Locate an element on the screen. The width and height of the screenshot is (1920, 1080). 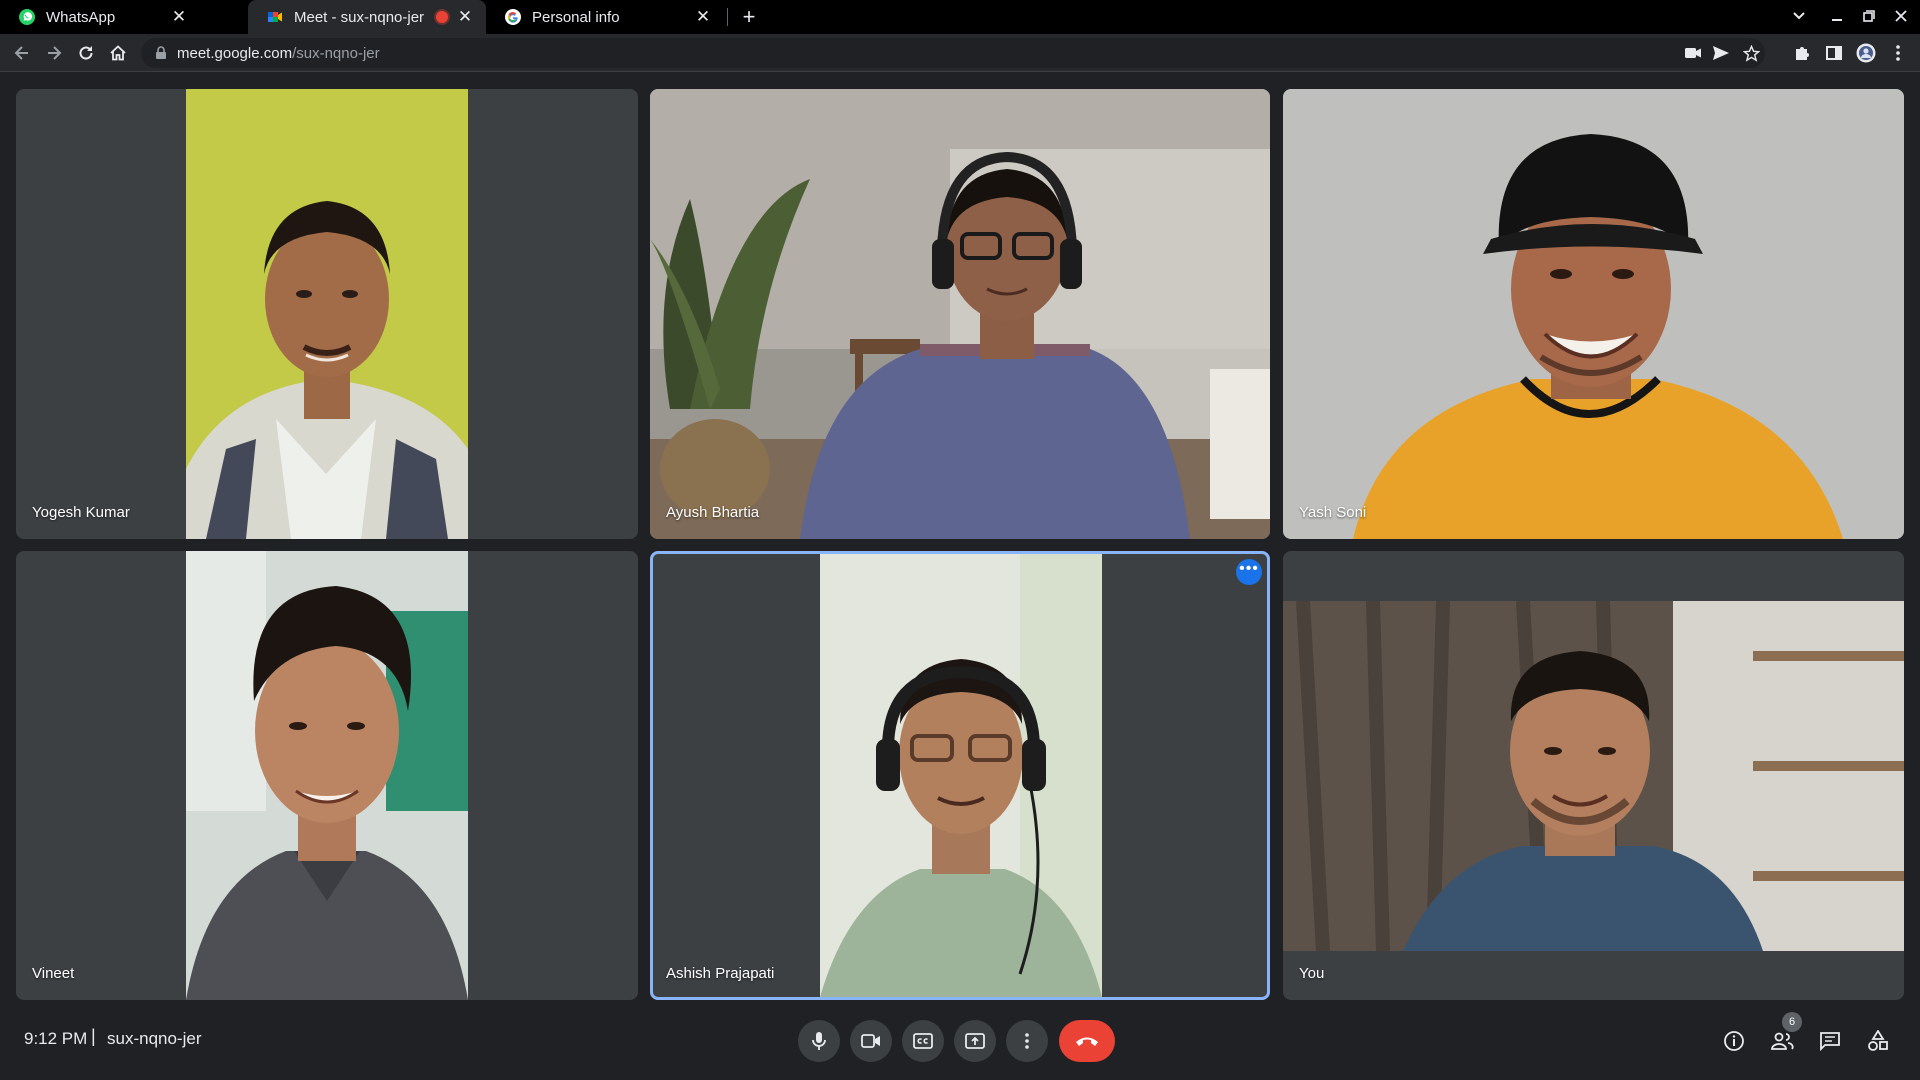
call-end-icon is located at coordinates (1087, 1041).